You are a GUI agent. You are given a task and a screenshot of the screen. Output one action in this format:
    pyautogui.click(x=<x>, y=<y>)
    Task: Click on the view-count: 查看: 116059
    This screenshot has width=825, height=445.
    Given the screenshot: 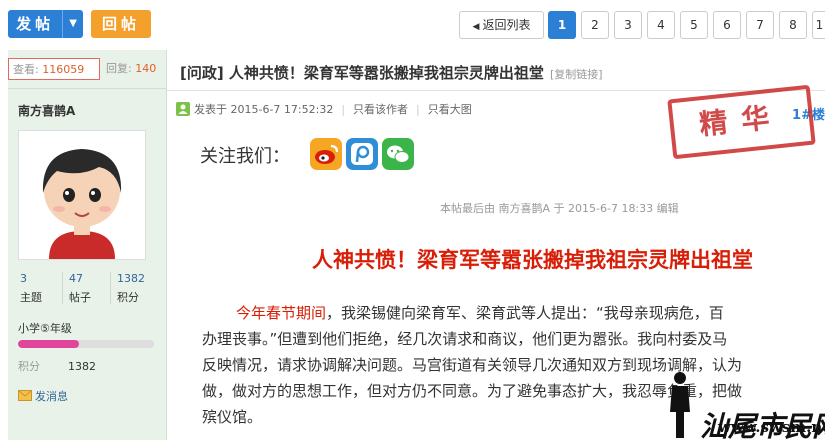 What is the action you would take?
    pyautogui.click(x=54, y=69)
    